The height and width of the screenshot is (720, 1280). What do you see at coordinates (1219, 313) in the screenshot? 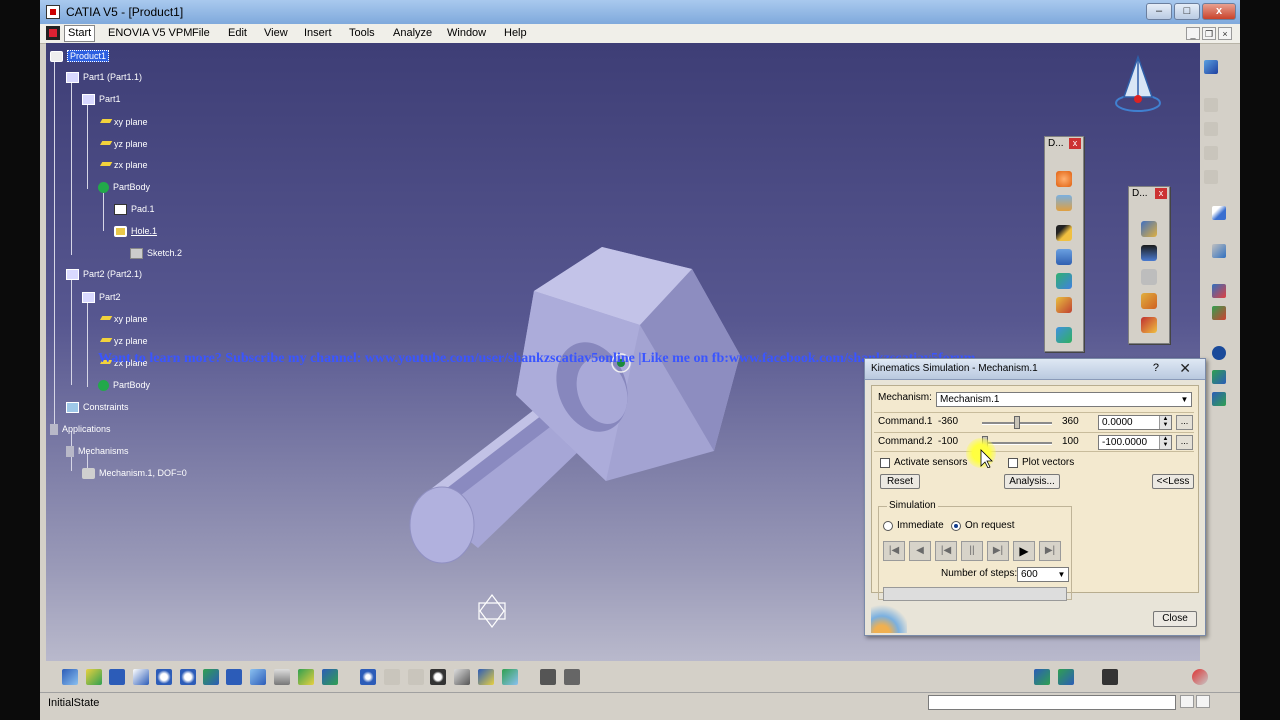
I see `distance-icon` at bounding box center [1219, 313].